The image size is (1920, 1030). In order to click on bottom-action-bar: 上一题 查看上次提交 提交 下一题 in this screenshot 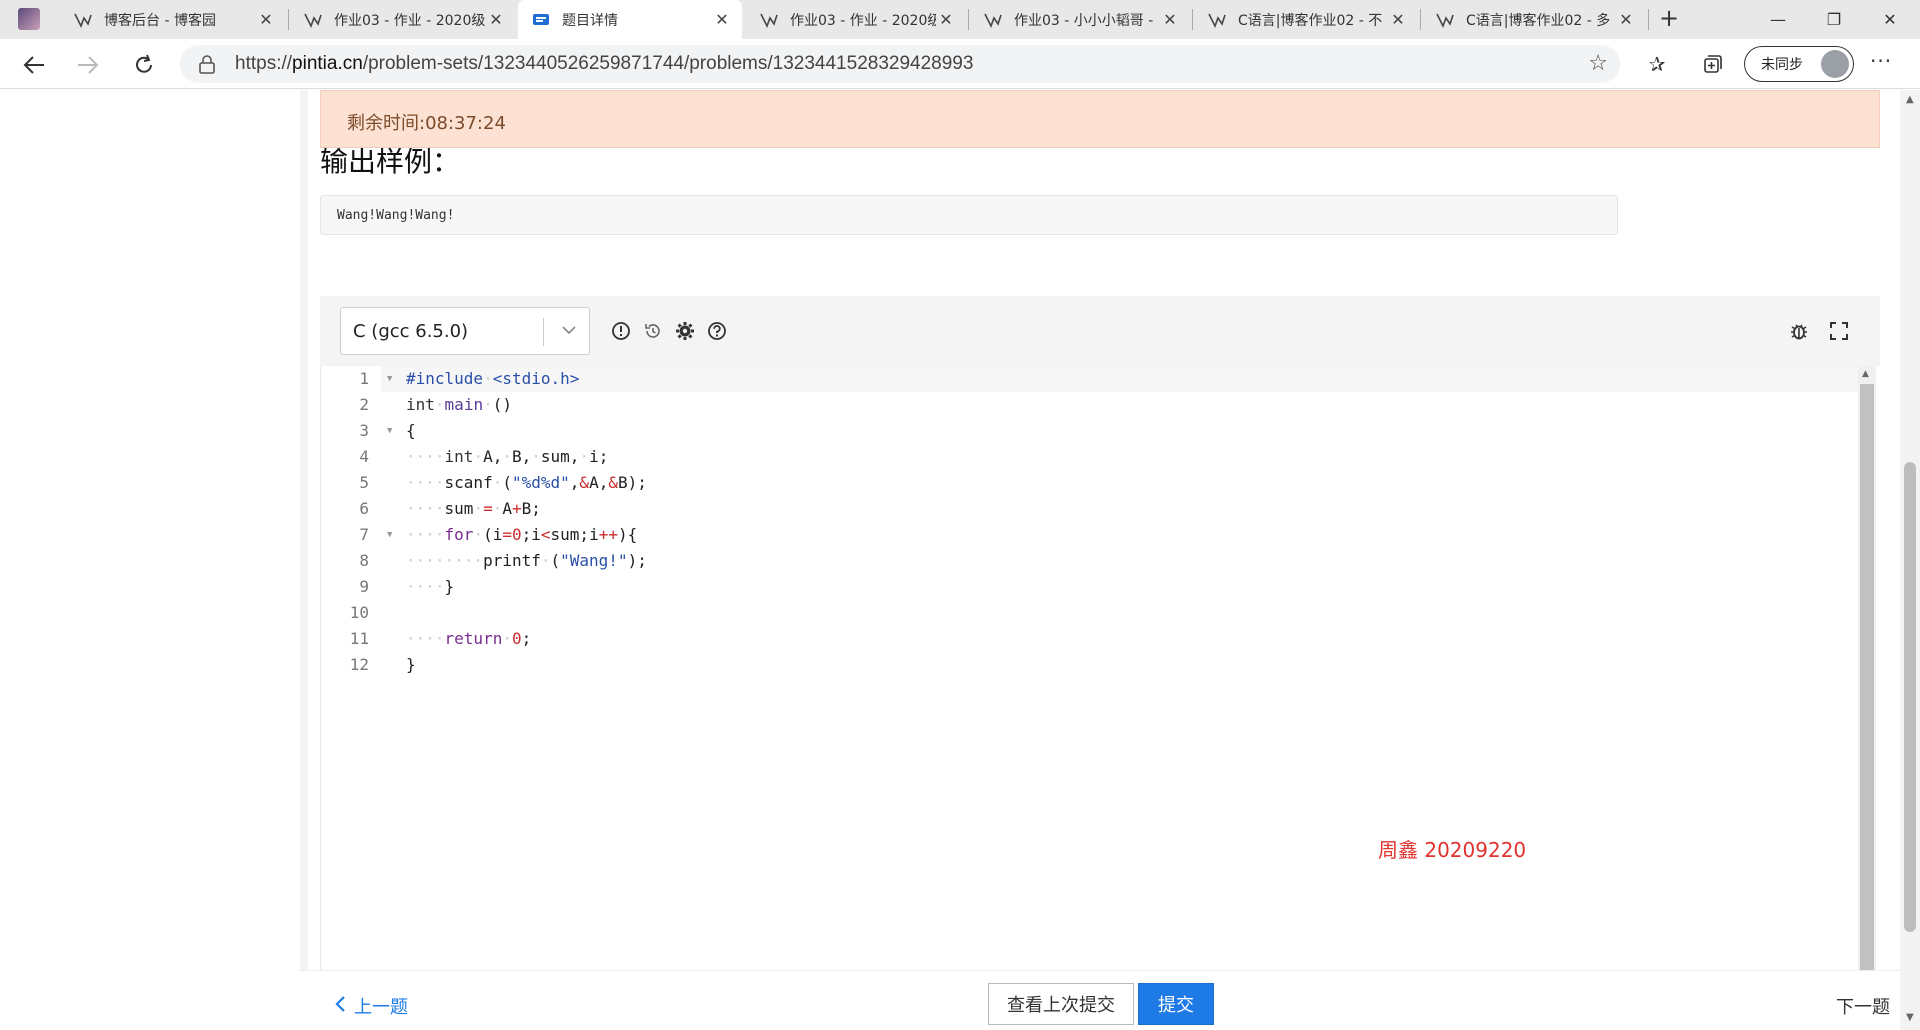, I will do `click(1100, 1000)`.